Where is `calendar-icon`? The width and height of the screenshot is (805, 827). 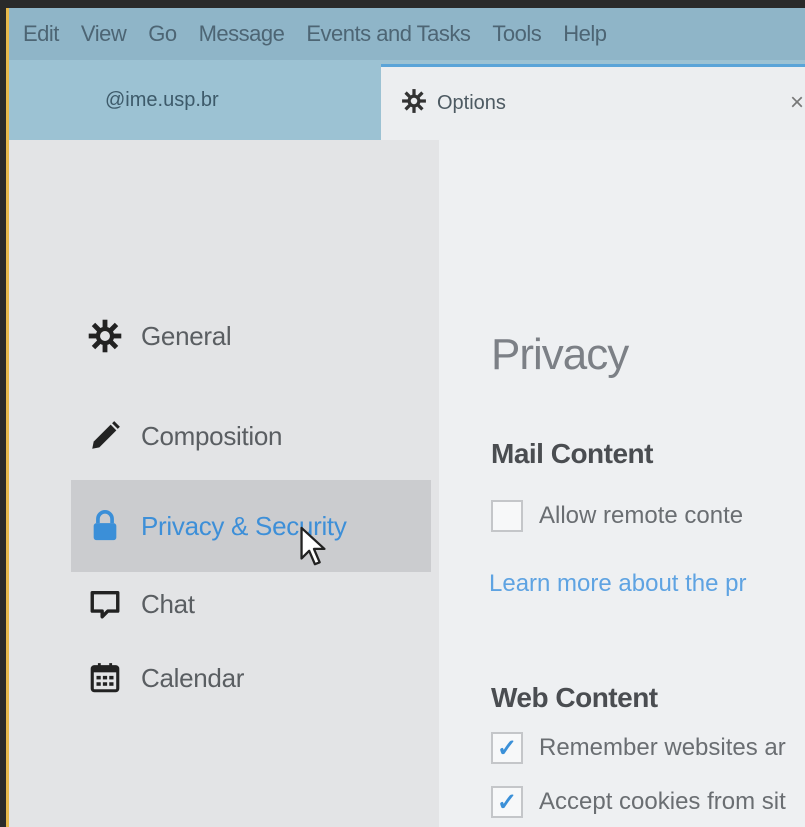
calendar-icon is located at coordinates (105, 678).